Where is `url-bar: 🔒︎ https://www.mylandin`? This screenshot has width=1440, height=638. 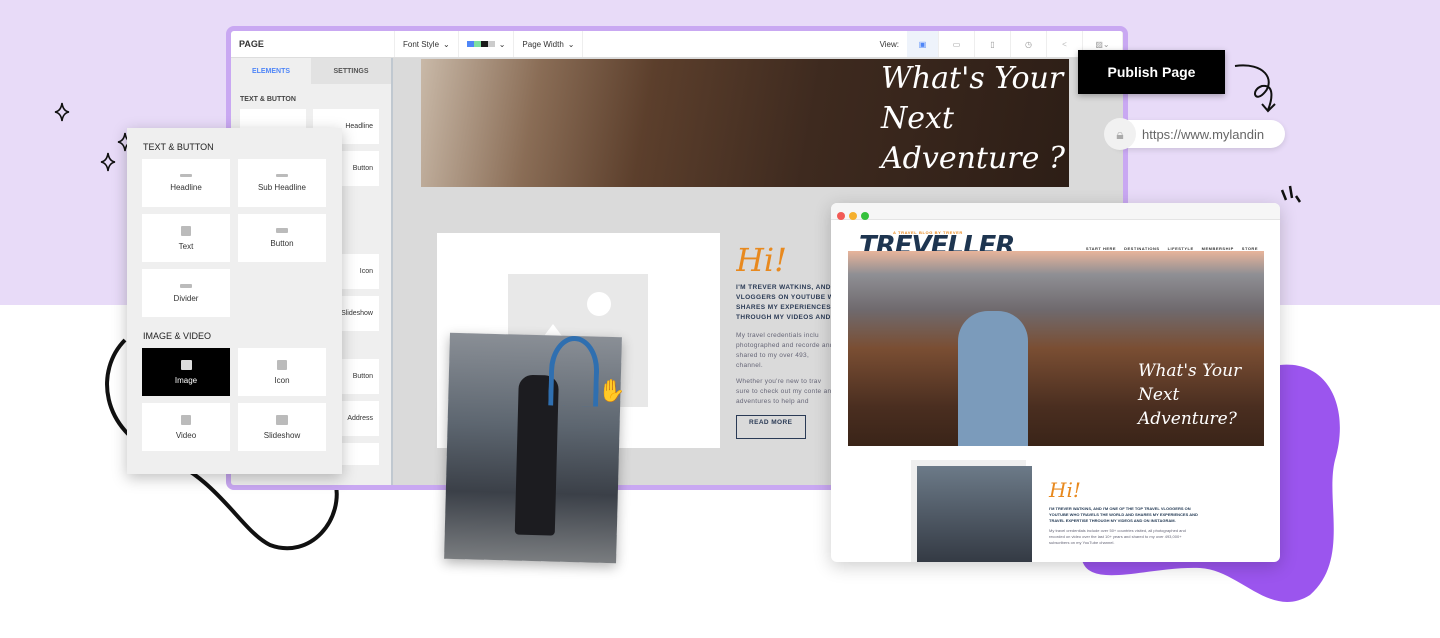 url-bar: 🔒︎ https://www.mylandin is located at coordinates (1194, 134).